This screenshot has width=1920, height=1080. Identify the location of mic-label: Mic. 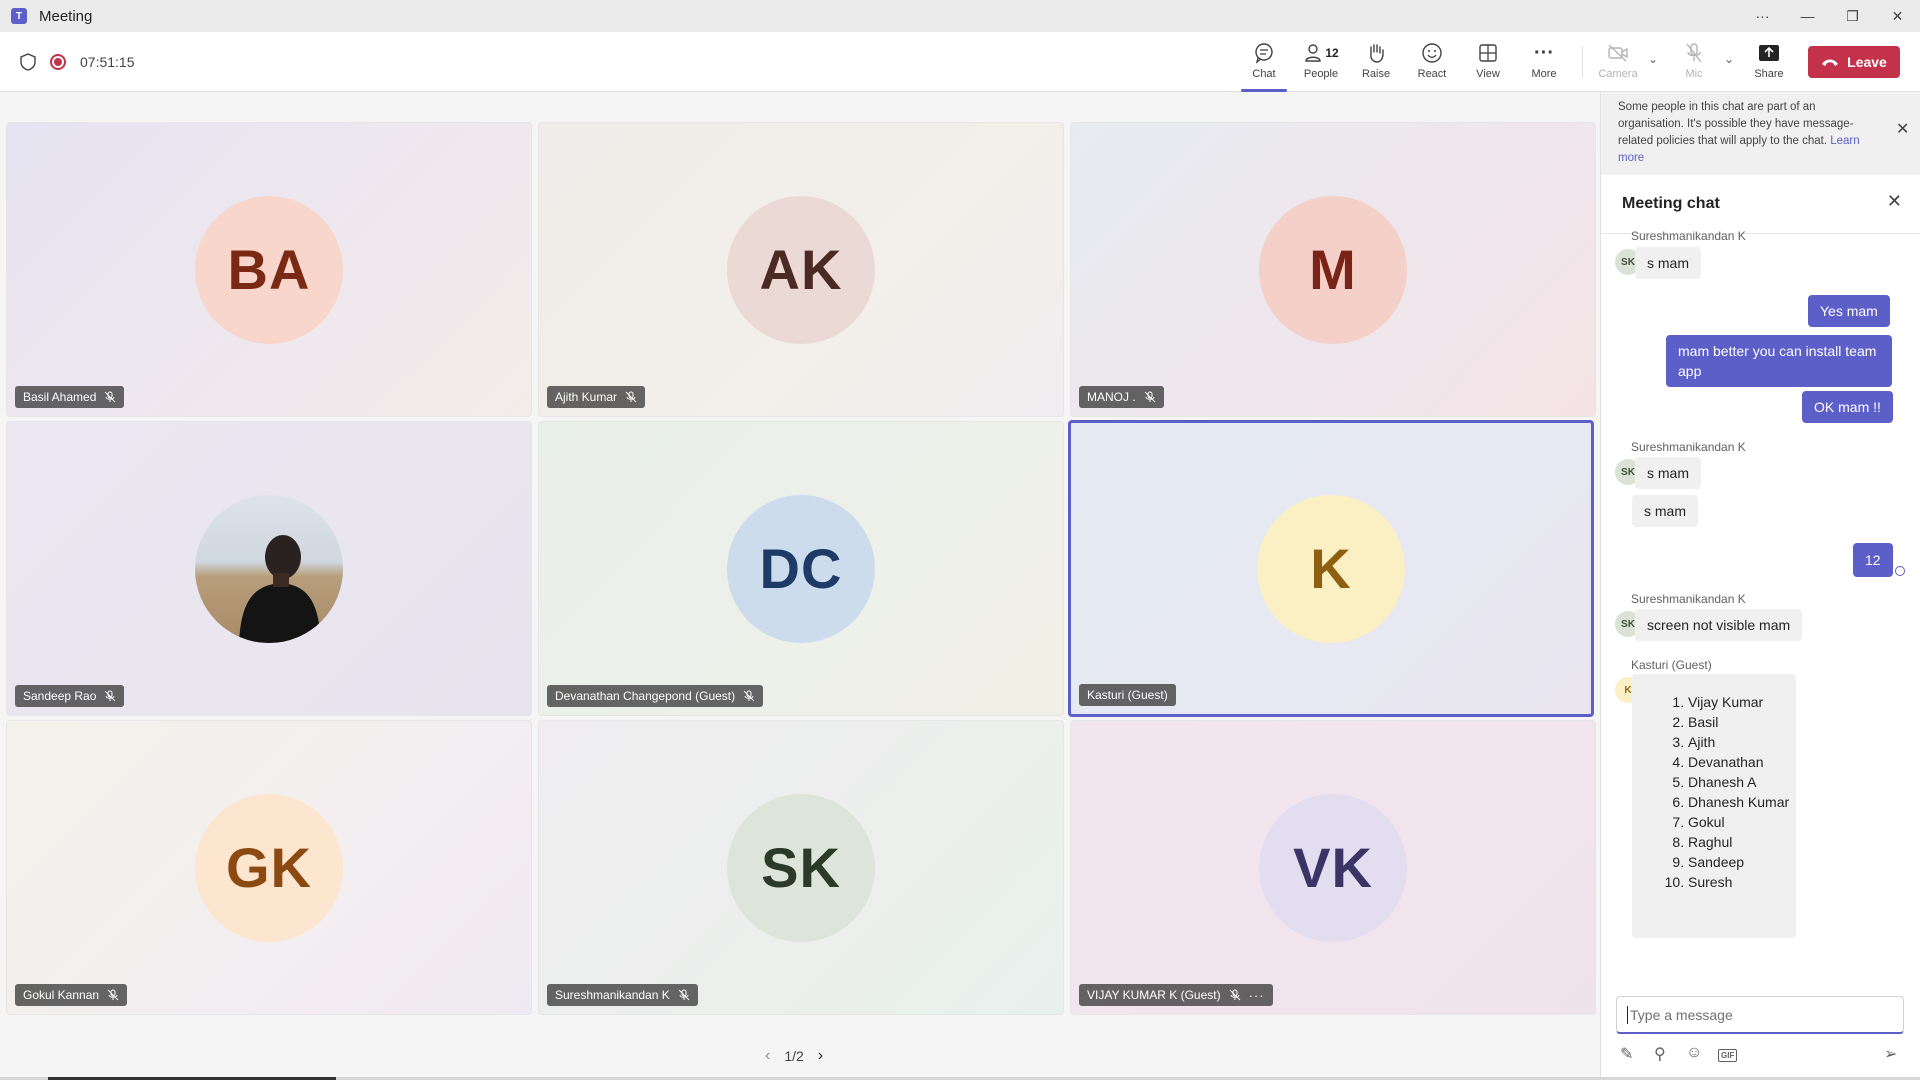
(1694, 74).